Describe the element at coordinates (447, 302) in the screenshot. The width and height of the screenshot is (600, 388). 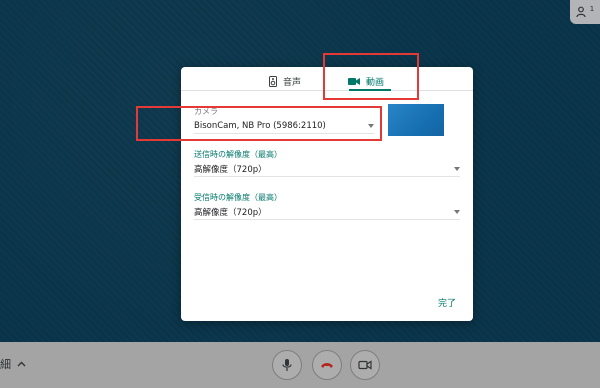
I see `done-button: 完了` at that location.